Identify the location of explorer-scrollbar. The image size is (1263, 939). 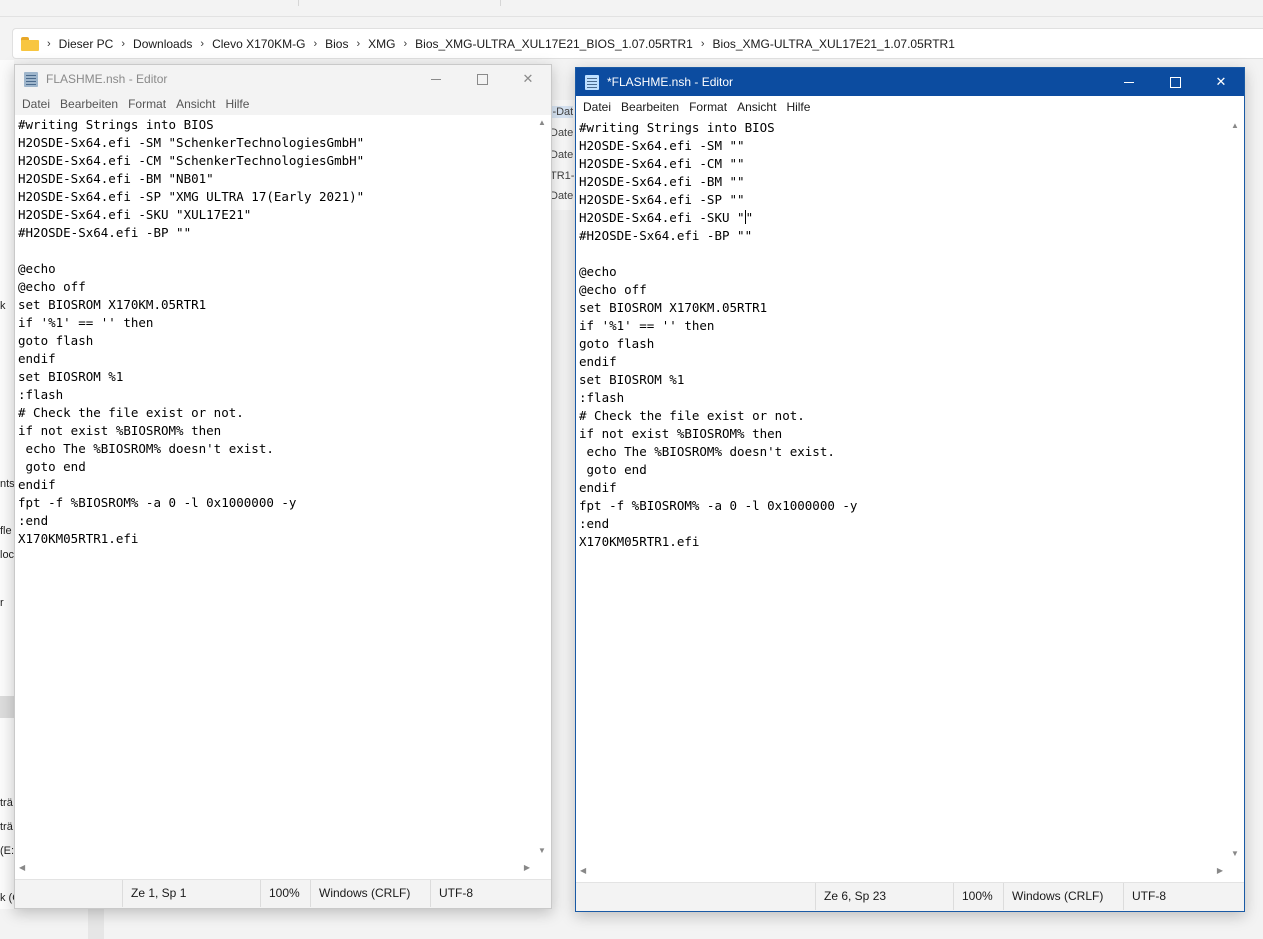
(96, 924).